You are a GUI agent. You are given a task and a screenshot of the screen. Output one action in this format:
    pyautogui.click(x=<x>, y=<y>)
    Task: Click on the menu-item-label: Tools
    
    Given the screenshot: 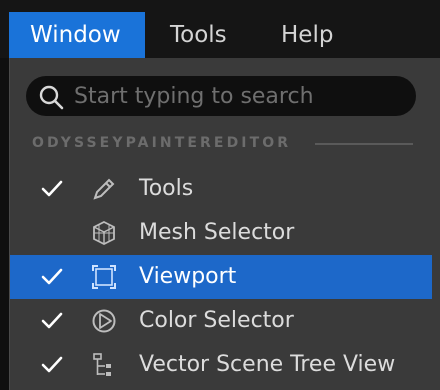 What is the action you would take?
    pyautogui.click(x=166, y=188)
    